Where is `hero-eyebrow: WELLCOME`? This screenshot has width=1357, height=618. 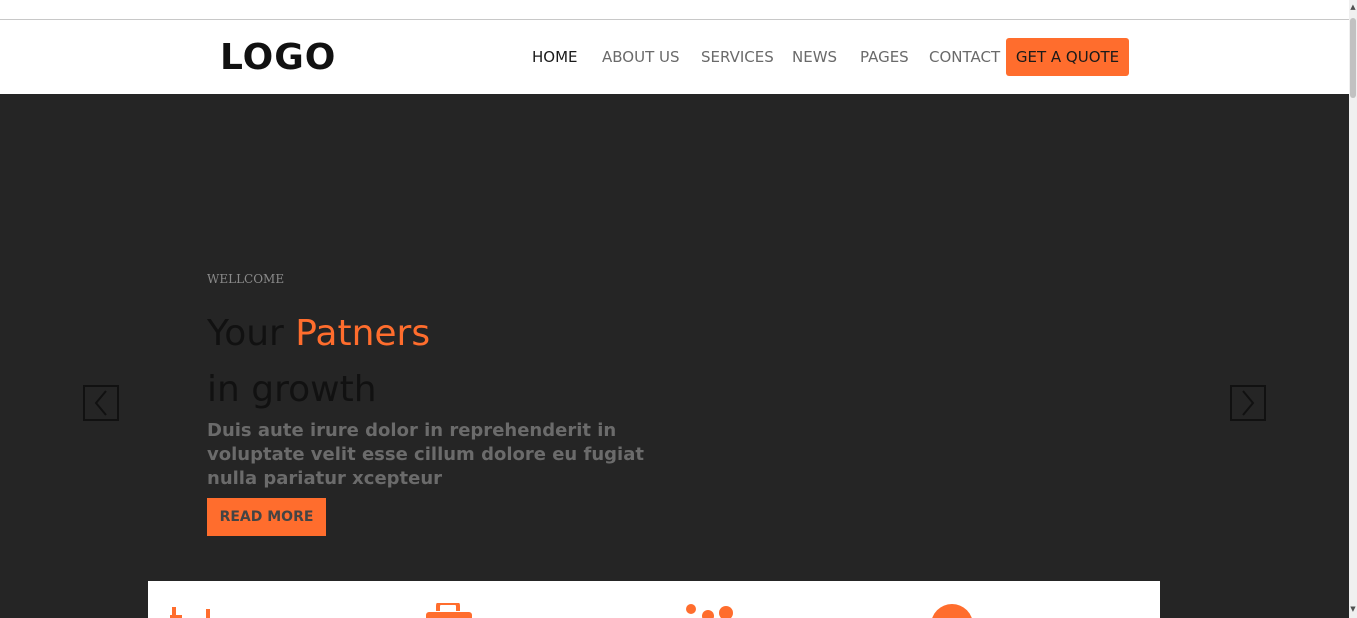 hero-eyebrow: WELLCOME is located at coordinates (246, 279).